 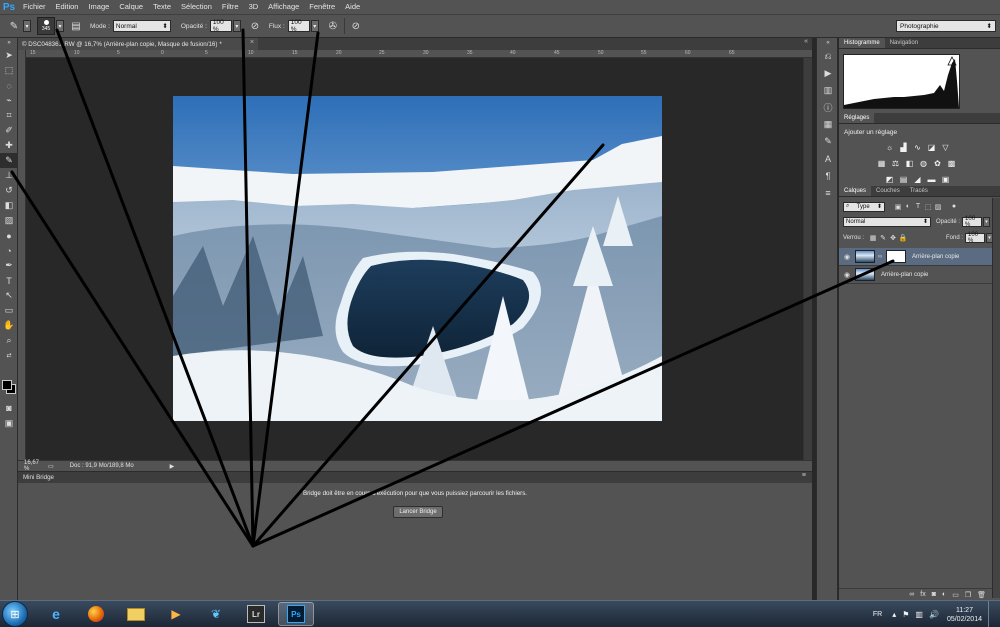 I want to click on layer-mask-thumbnail, so click(x=896, y=256).